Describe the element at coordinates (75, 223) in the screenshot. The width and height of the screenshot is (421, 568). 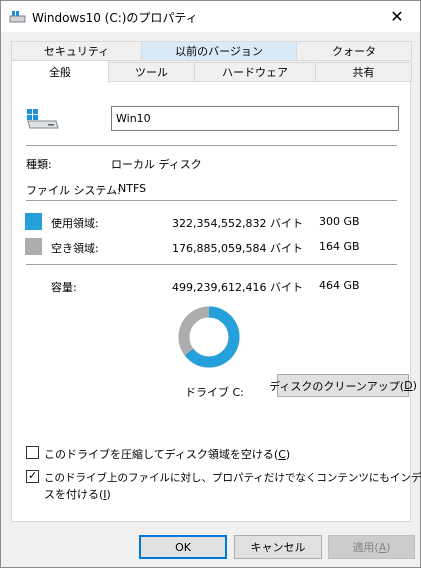
I see `used-space-label: 使用領域:` at that location.